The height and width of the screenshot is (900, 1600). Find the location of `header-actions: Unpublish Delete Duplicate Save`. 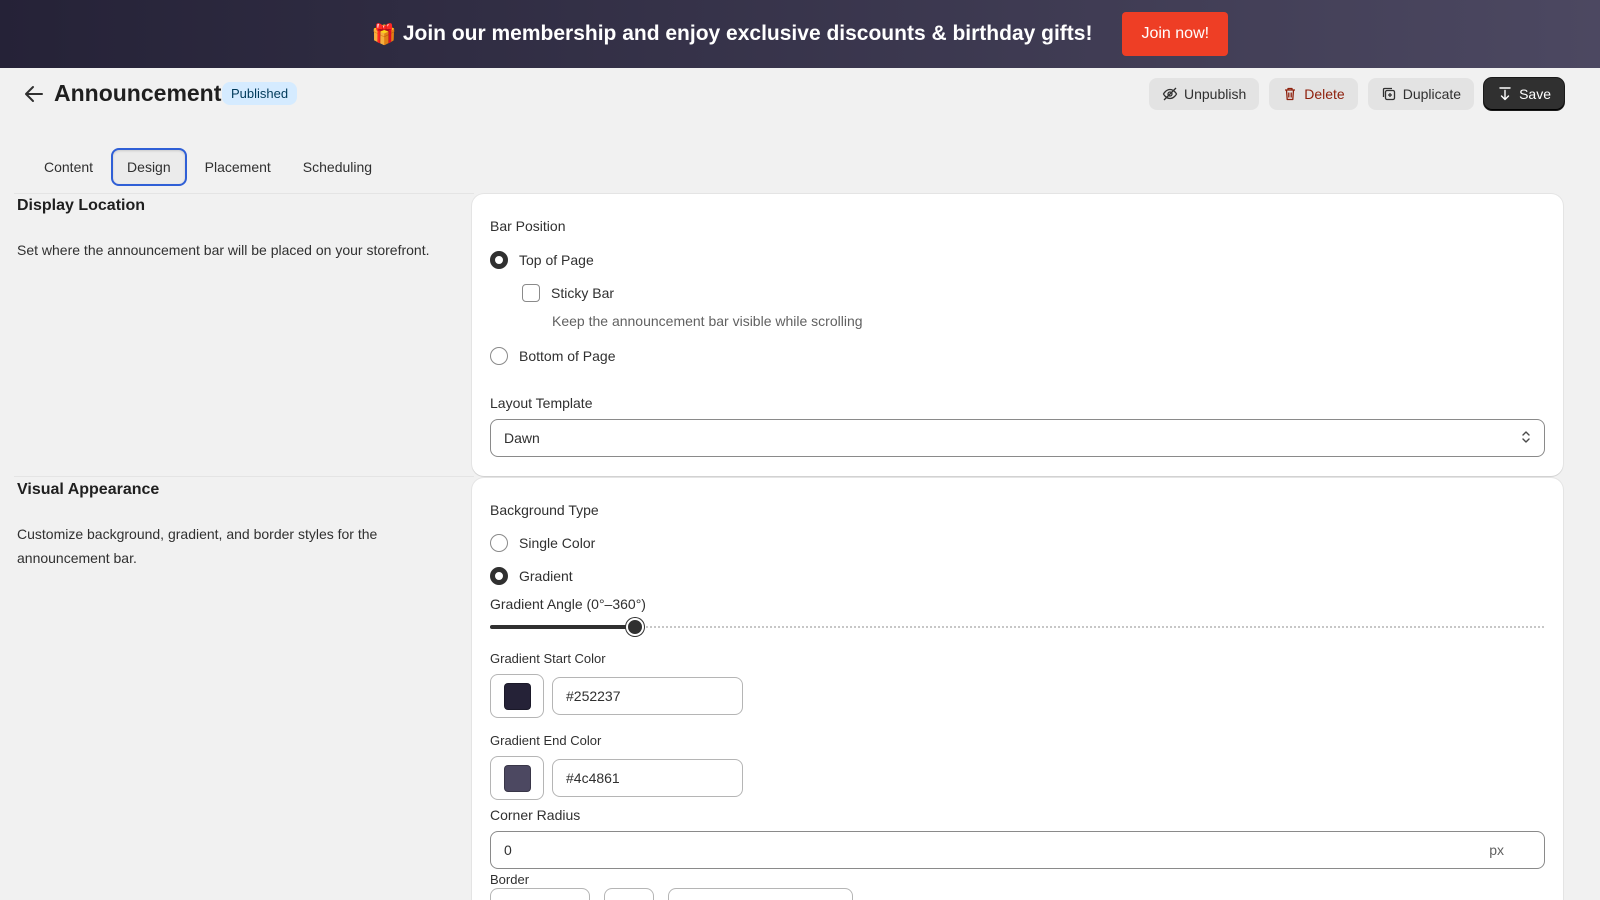

header-actions: Unpublish Delete Duplicate Save is located at coordinates (1356, 94).